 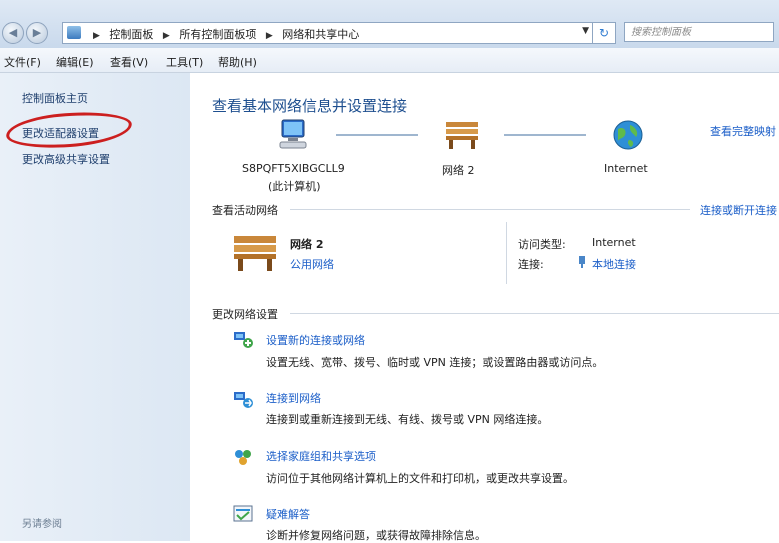 I want to click on task-homegroup-link: 选择家庭组和共享选项, so click(x=321, y=456).